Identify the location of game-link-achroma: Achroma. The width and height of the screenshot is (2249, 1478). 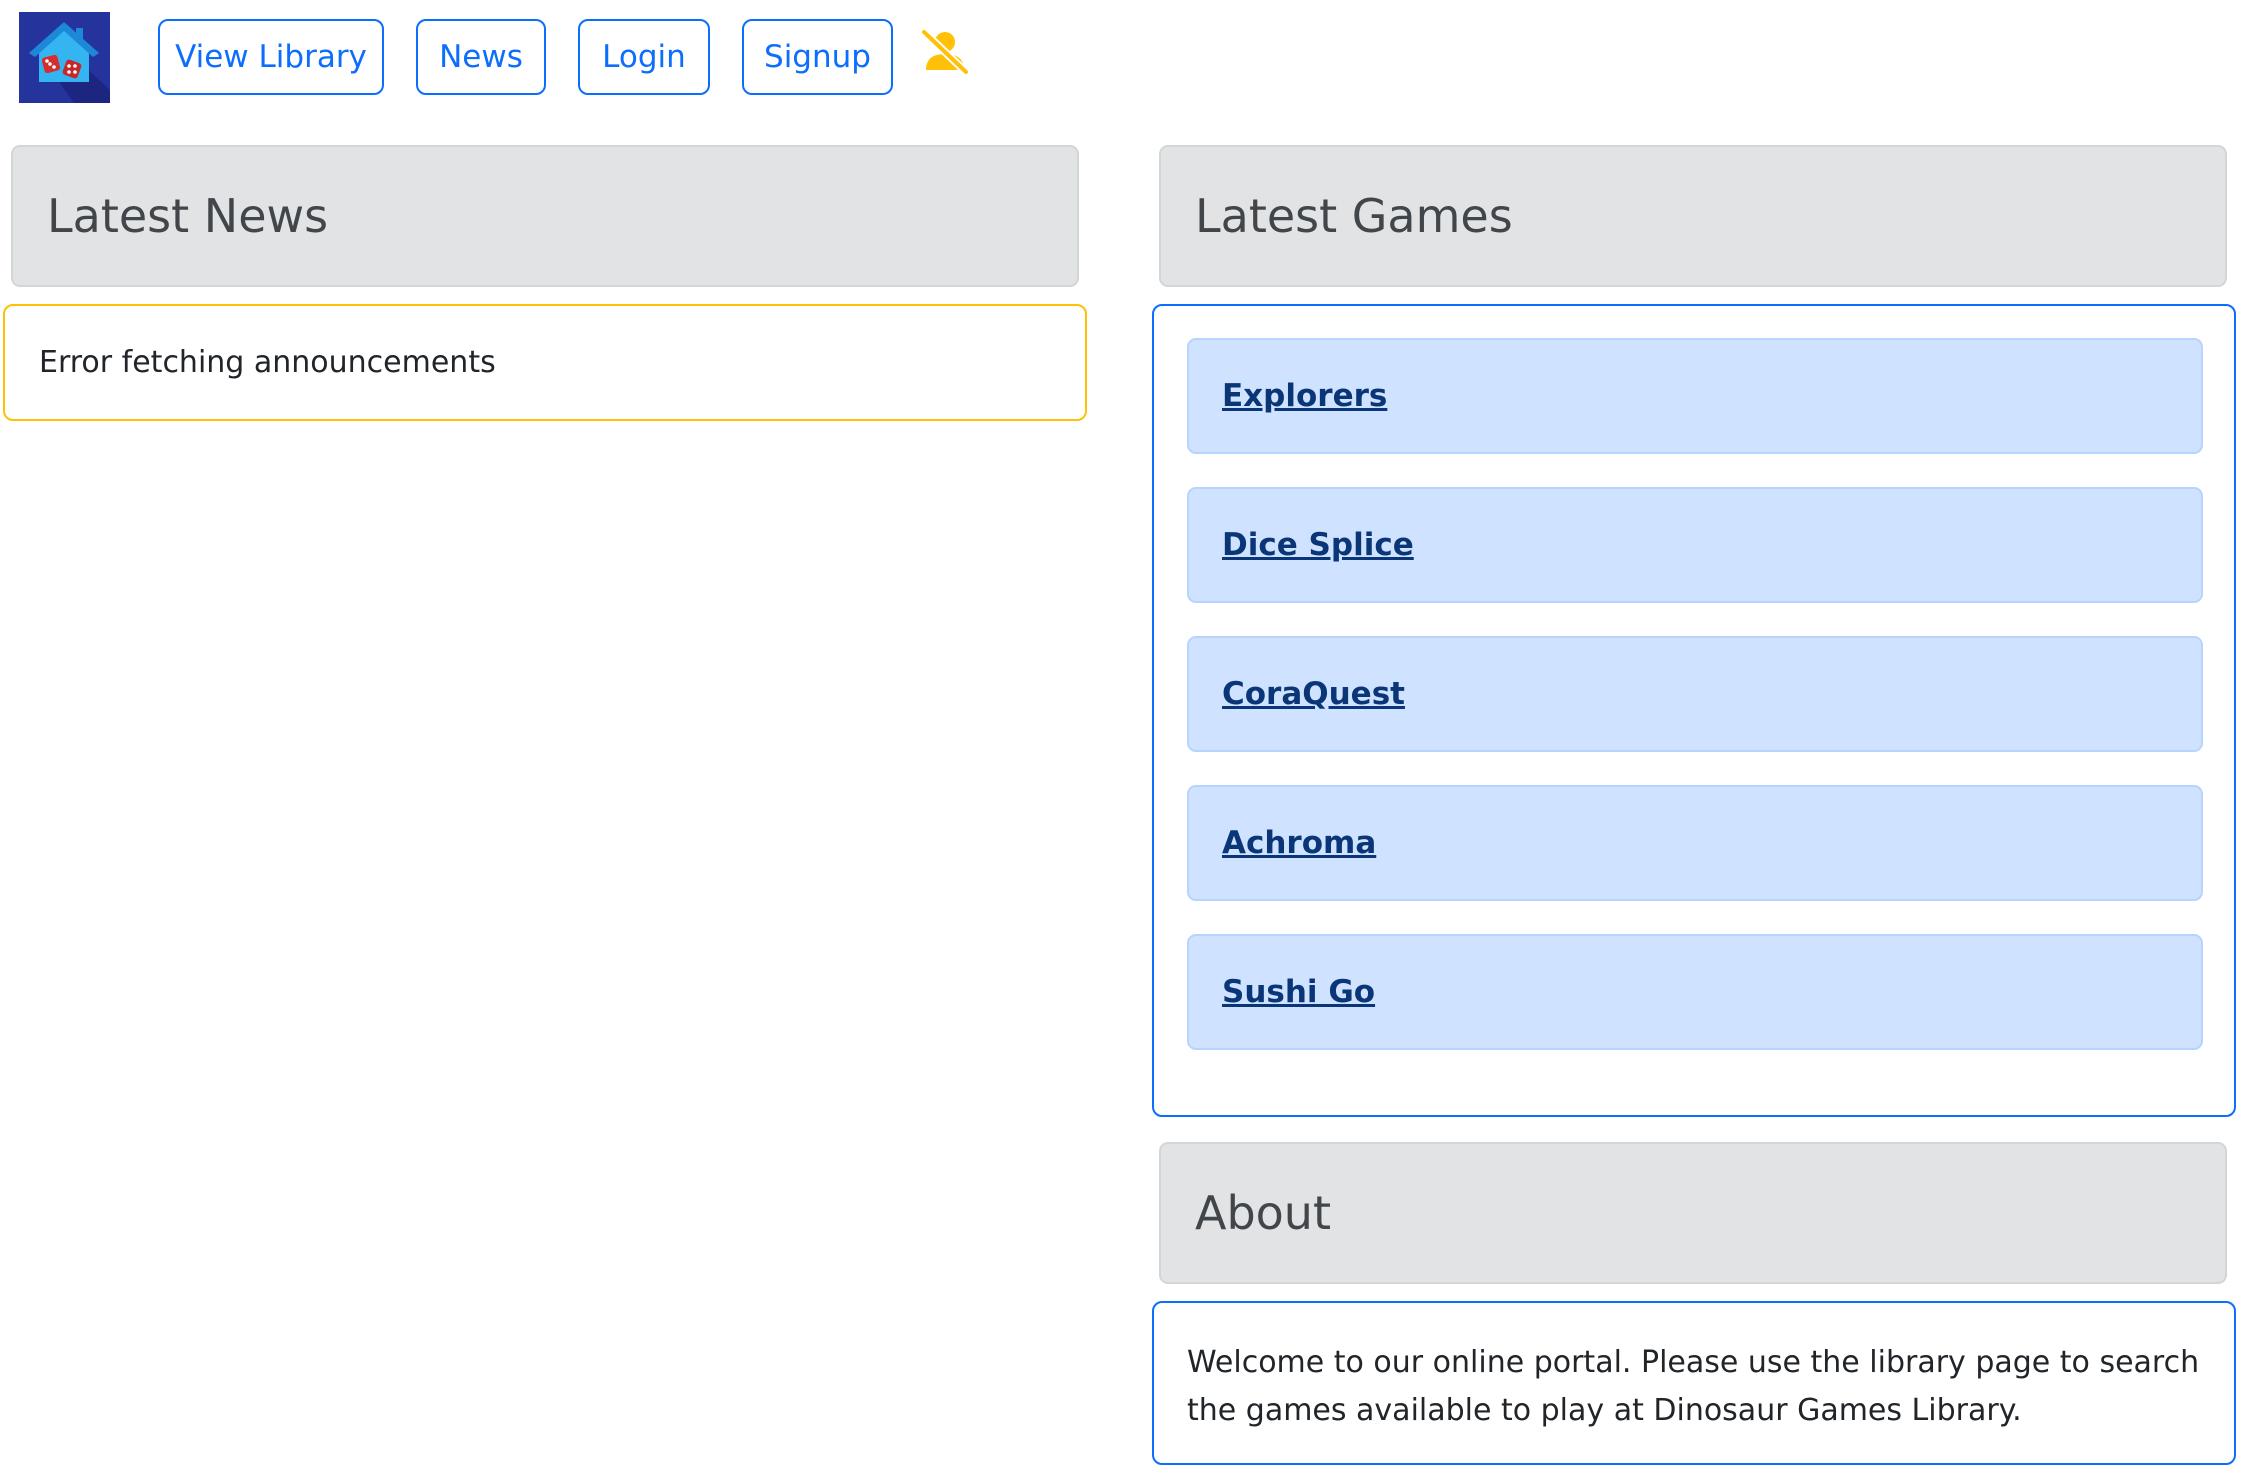
(1299, 843).